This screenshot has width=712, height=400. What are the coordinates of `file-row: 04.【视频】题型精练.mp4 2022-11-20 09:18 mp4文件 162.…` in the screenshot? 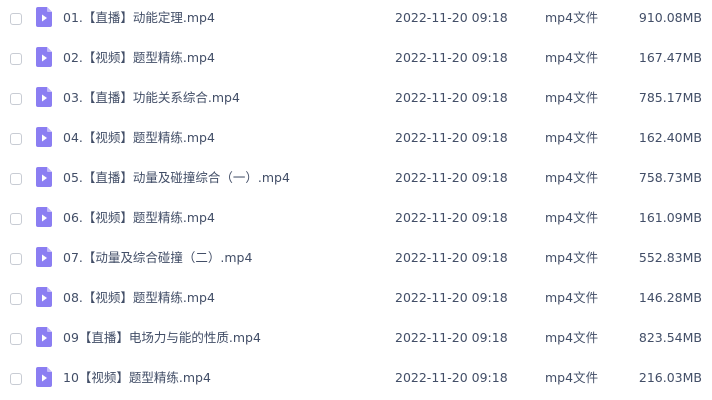 It's located at (356, 140).